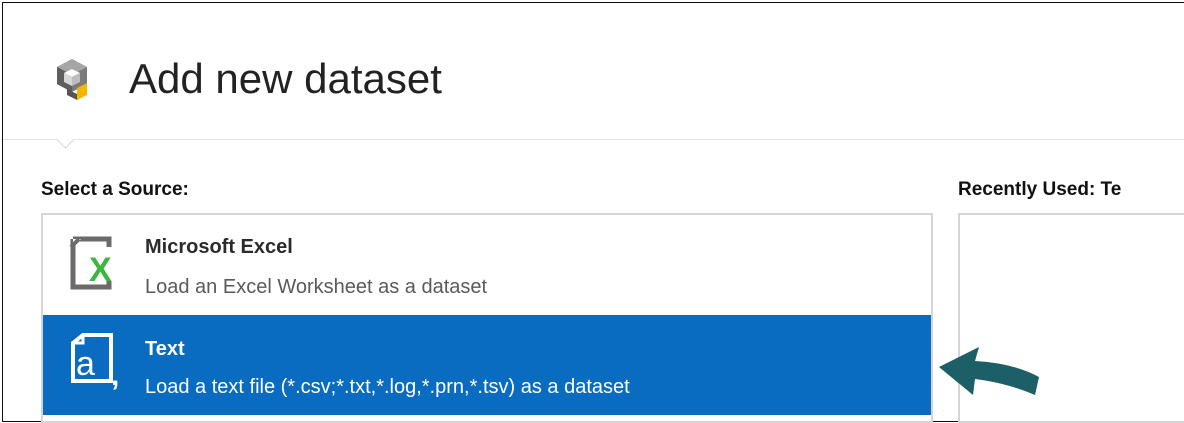  Describe the element at coordinates (285, 78) in the screenshot. I see `page-title: Add new dataset` at that location.